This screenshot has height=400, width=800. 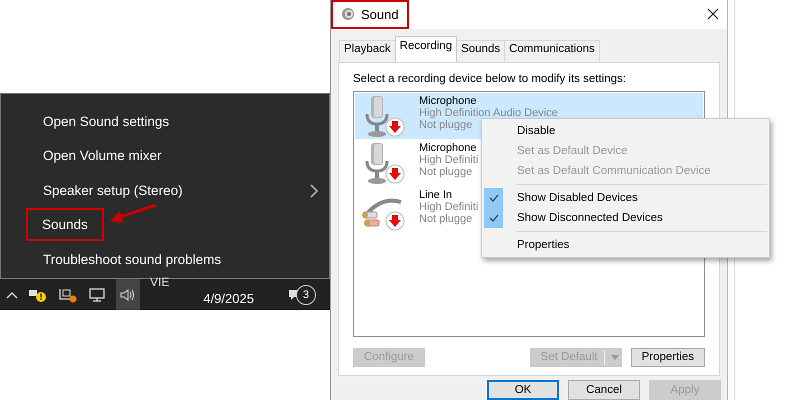 What do you see at coordinates (490, 78) in the screenshot?
I see `instruction-text: Select a recording device below to modify its settings:` at bounding box center [490, 78].